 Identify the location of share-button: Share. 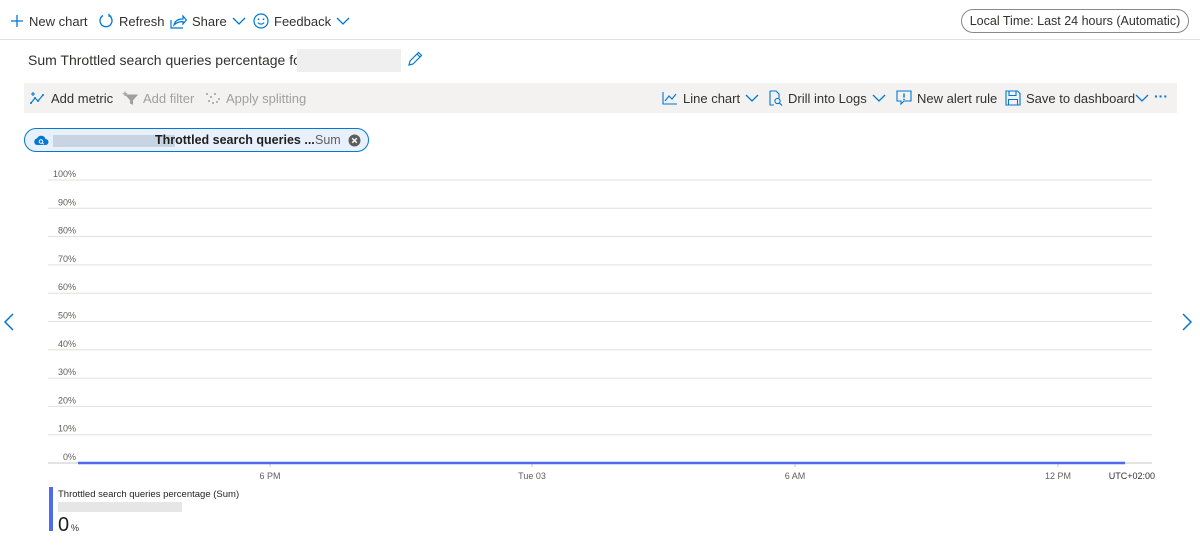
(208, 21).